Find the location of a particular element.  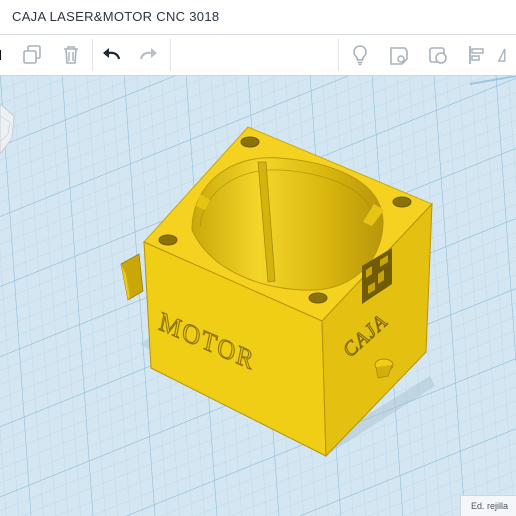

grid-edit-label: Ed. rejilla is located at coordinates (487, 505).